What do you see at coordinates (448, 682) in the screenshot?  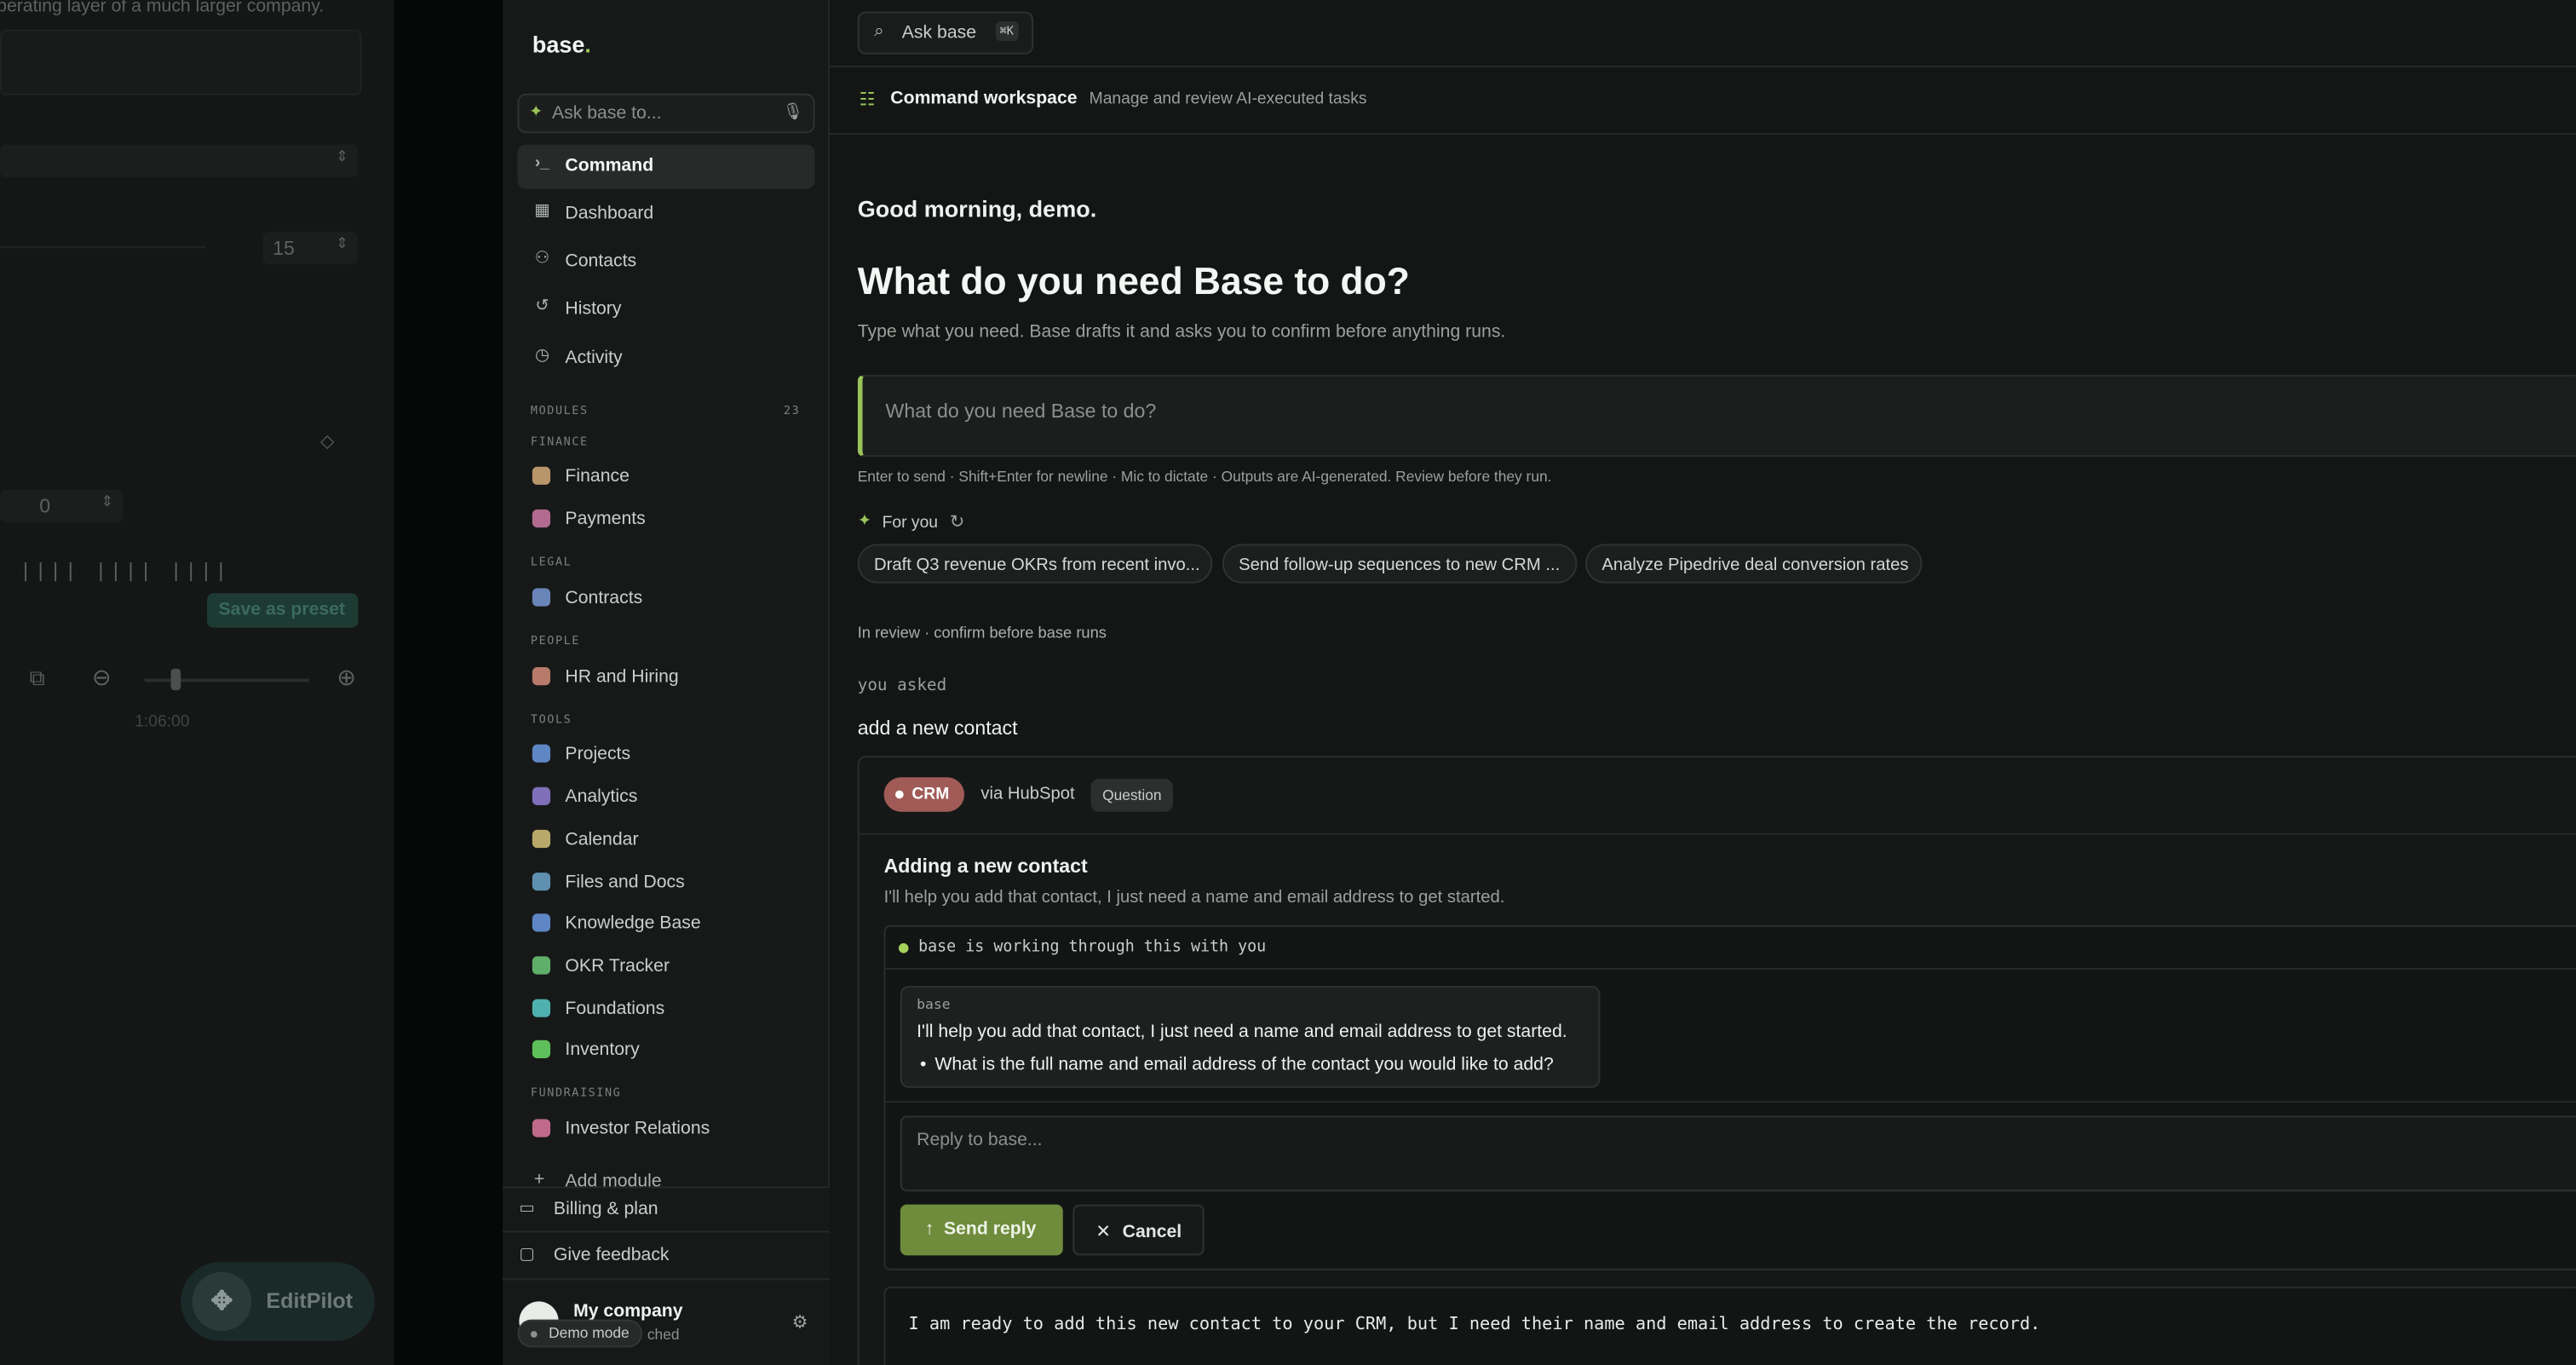 I see `background-gap` at bounding box center [448, 682].